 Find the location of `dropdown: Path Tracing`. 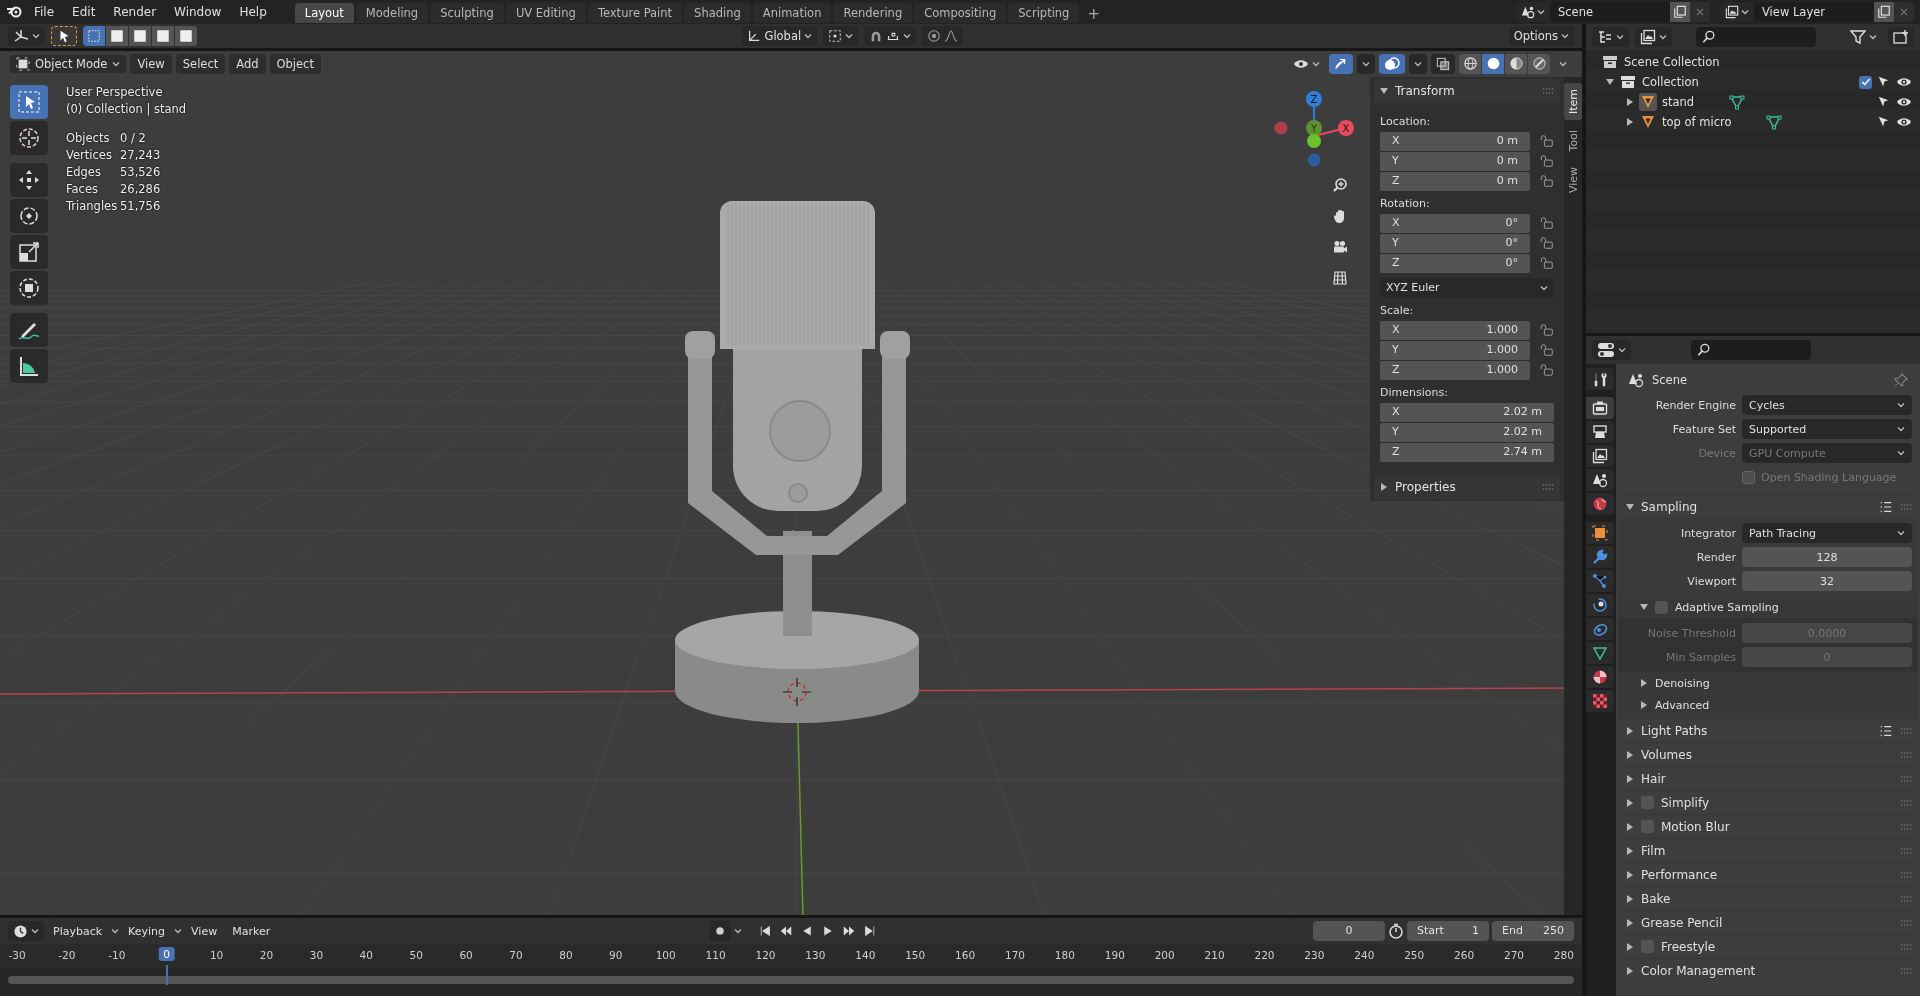

dropdown: Path Tracing is located at coordinates (1827, 533).